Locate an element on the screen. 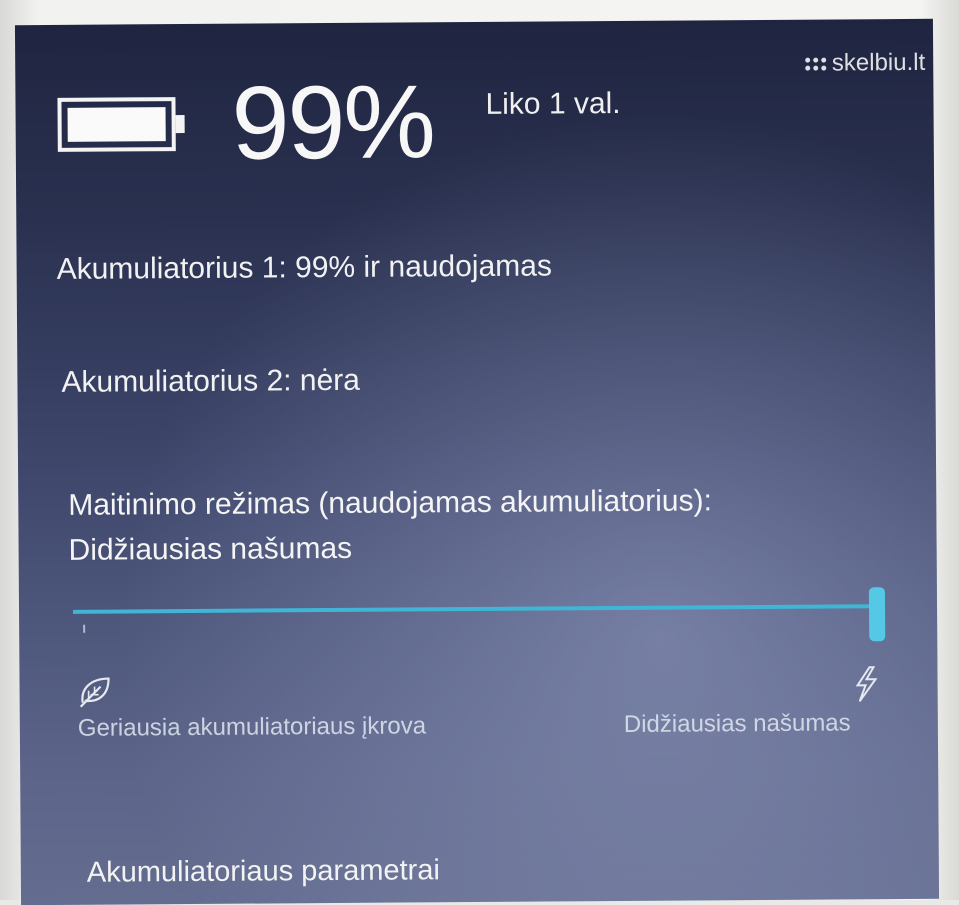 The image size is (959, 905). watermark-logo-icon is located at coordinates (815, 64).